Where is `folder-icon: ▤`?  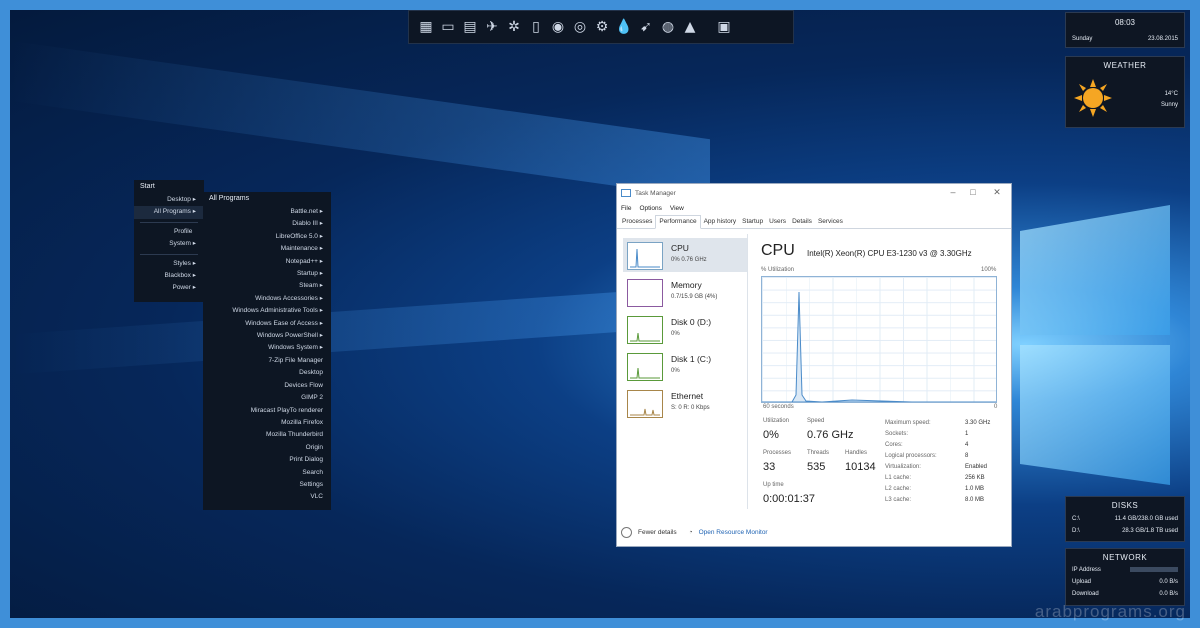
folder-icon: ▤ is located at coordinates (470, 27).